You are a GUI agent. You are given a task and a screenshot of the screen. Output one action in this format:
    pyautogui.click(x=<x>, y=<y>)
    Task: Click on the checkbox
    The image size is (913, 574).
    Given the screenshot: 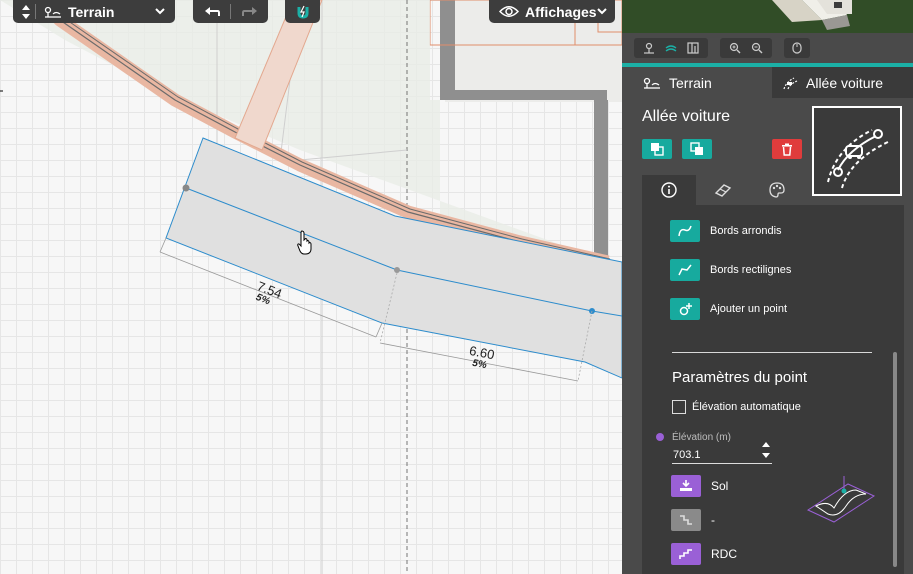 What is the action you would take?
    pyautogui.click(x=679, y=407)
    